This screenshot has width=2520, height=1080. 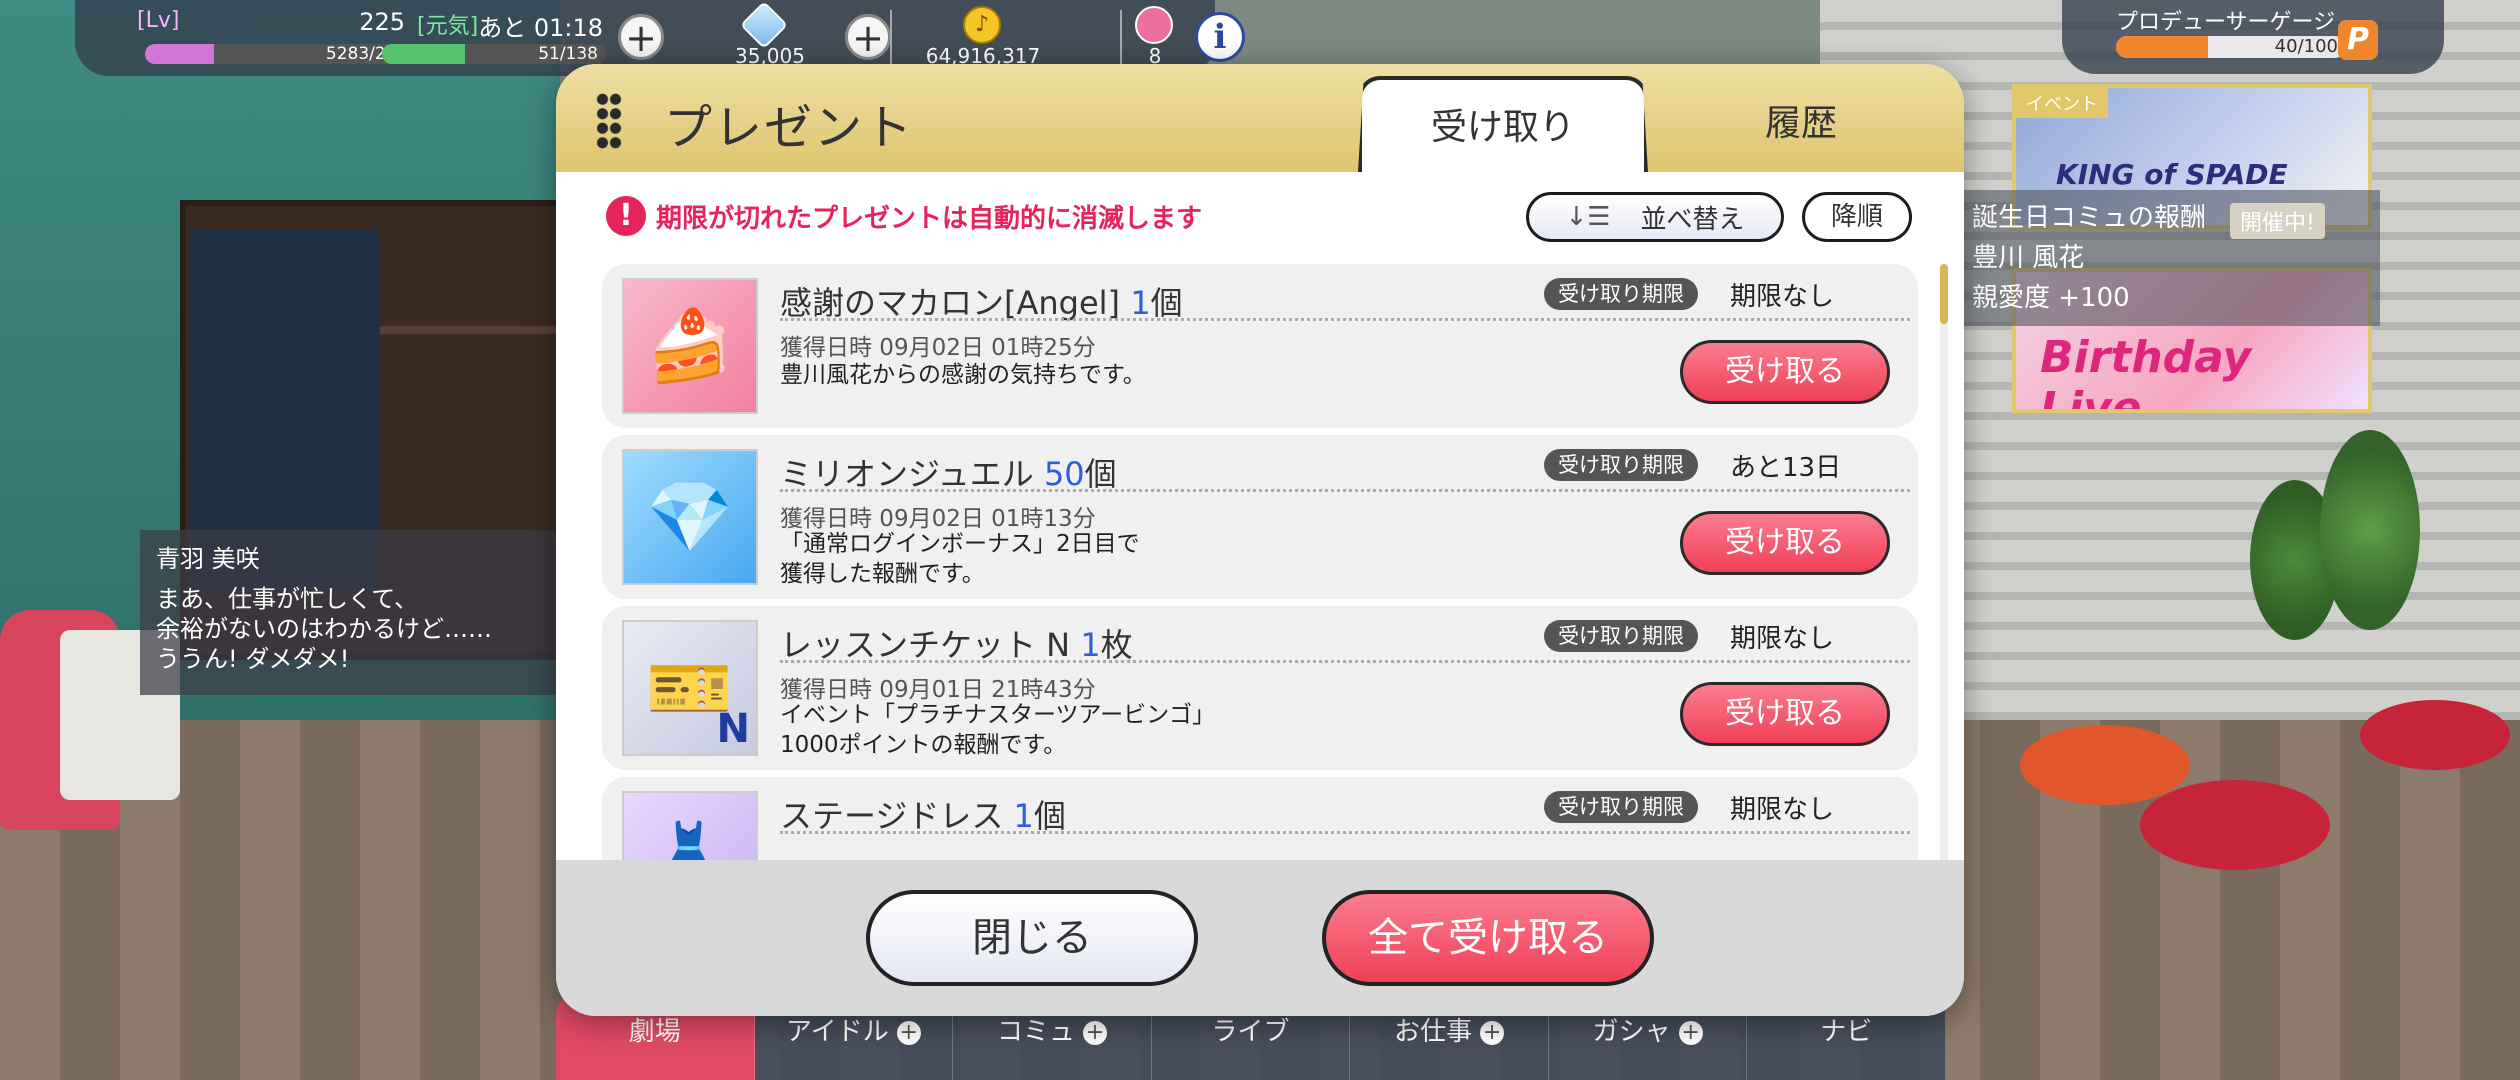 I want to click on sort-button: ↓☰ 並べ替え, so click(x=1655, y=217).